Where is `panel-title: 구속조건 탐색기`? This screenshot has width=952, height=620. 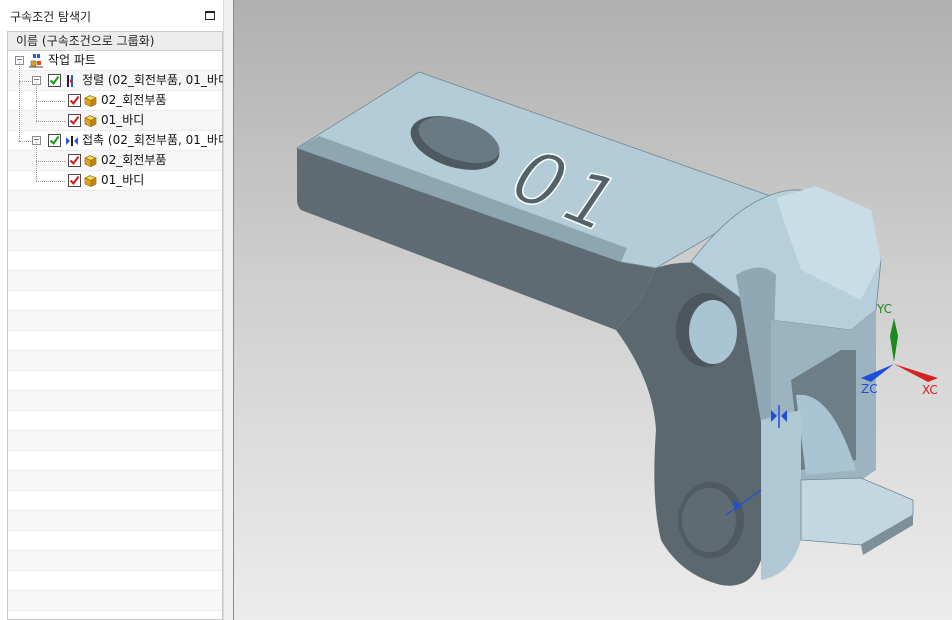
panel-title: 구속조건 탐색기 is located at coordinates (51, 17).